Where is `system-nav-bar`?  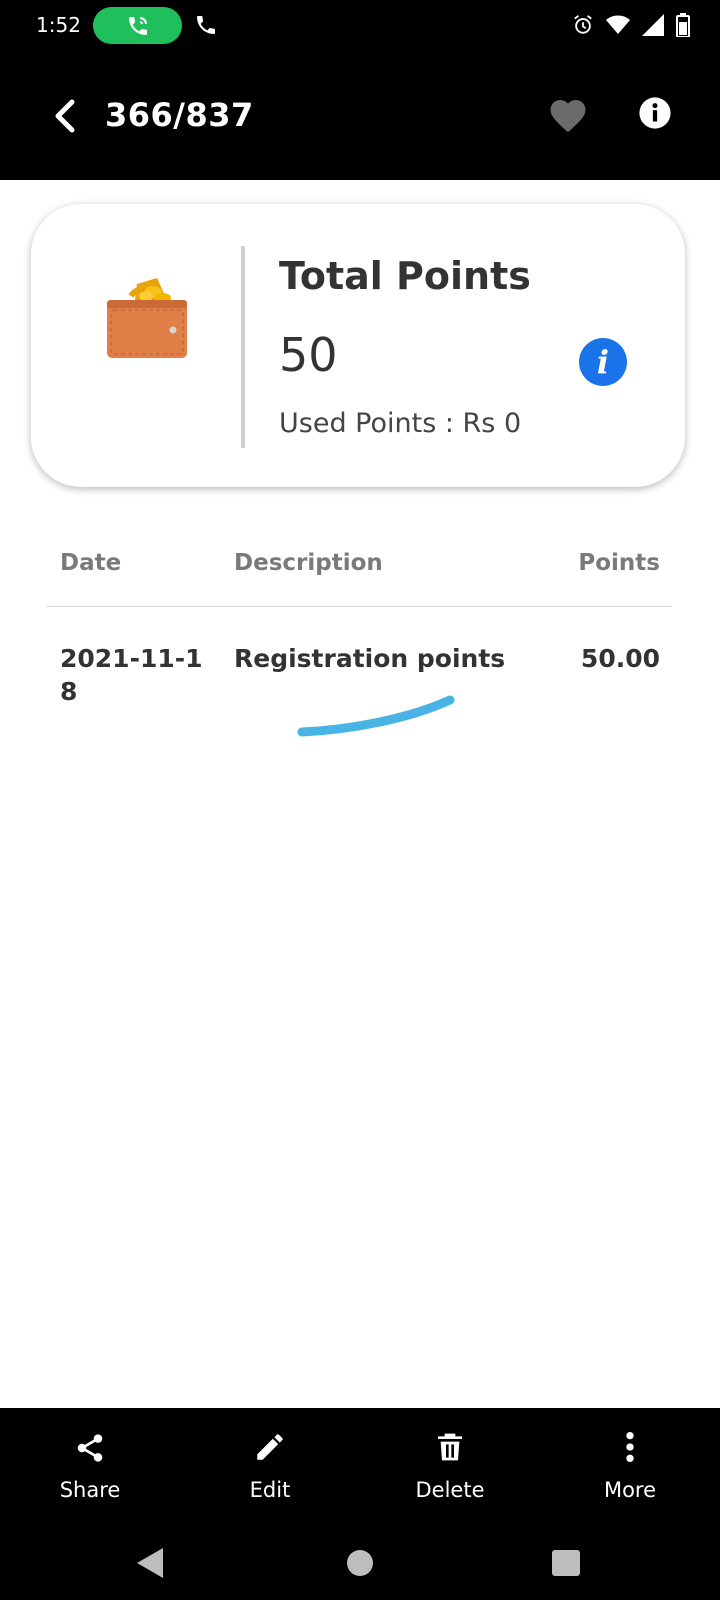 system-nav-bar is located at coordinates (360, 1565).